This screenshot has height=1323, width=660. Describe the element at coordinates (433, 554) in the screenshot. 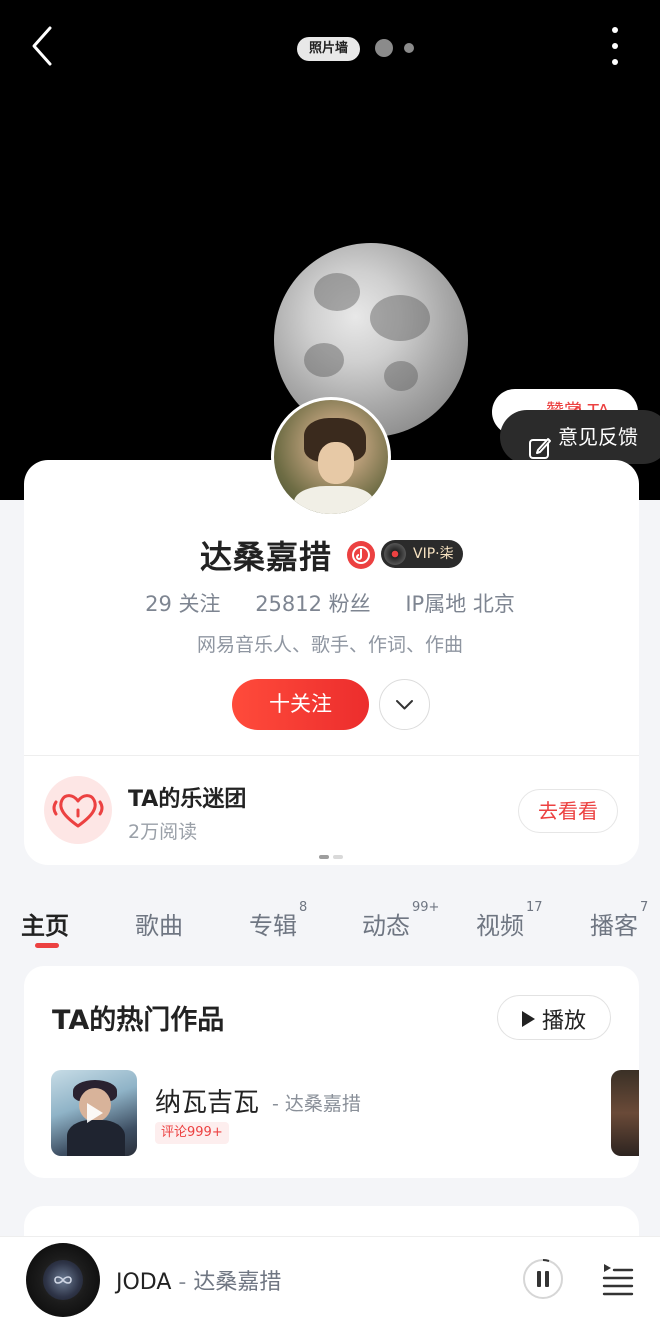

I see `vip-label: VIP·柒` at that location.